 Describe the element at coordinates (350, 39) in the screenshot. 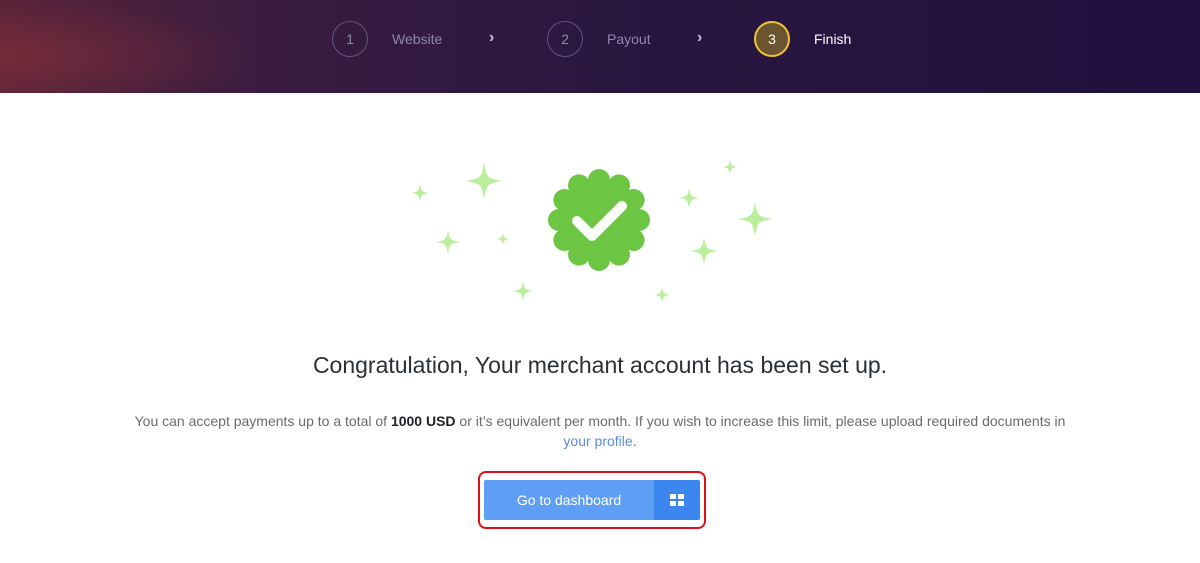

I see `step-1-number: 1` at that location.